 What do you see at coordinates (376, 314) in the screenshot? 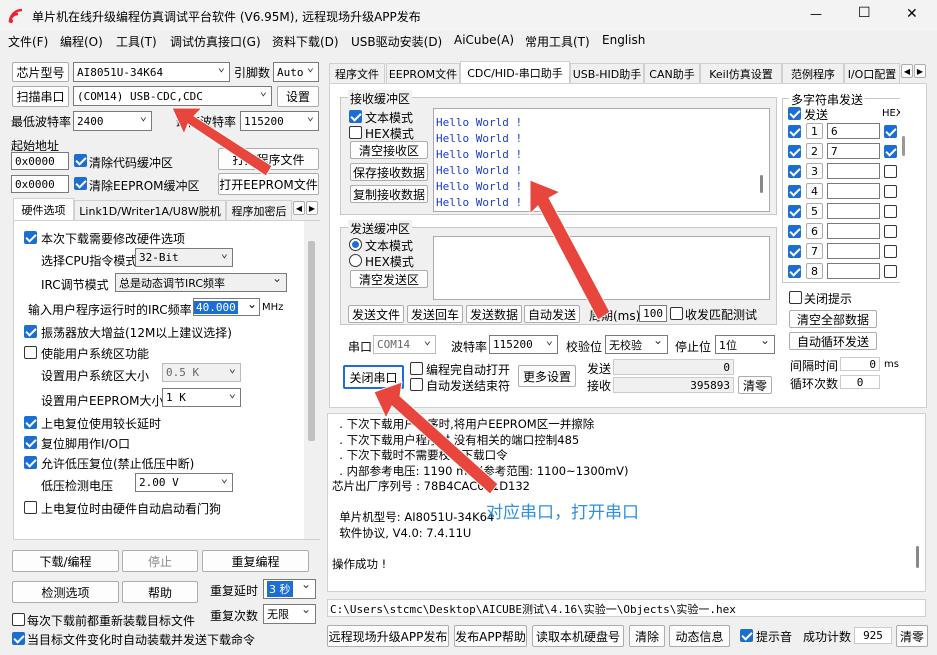
I see `send-file-button: 发送文件` at bounding box center [376, 314].